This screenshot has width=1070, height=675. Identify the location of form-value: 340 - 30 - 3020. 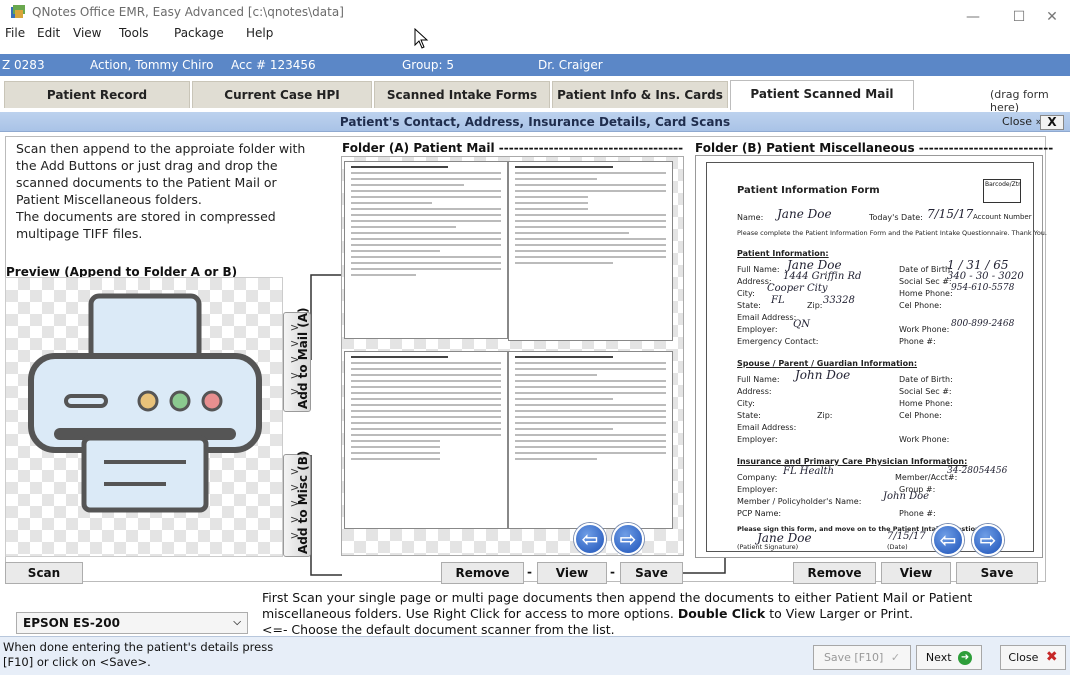
(985, 276).